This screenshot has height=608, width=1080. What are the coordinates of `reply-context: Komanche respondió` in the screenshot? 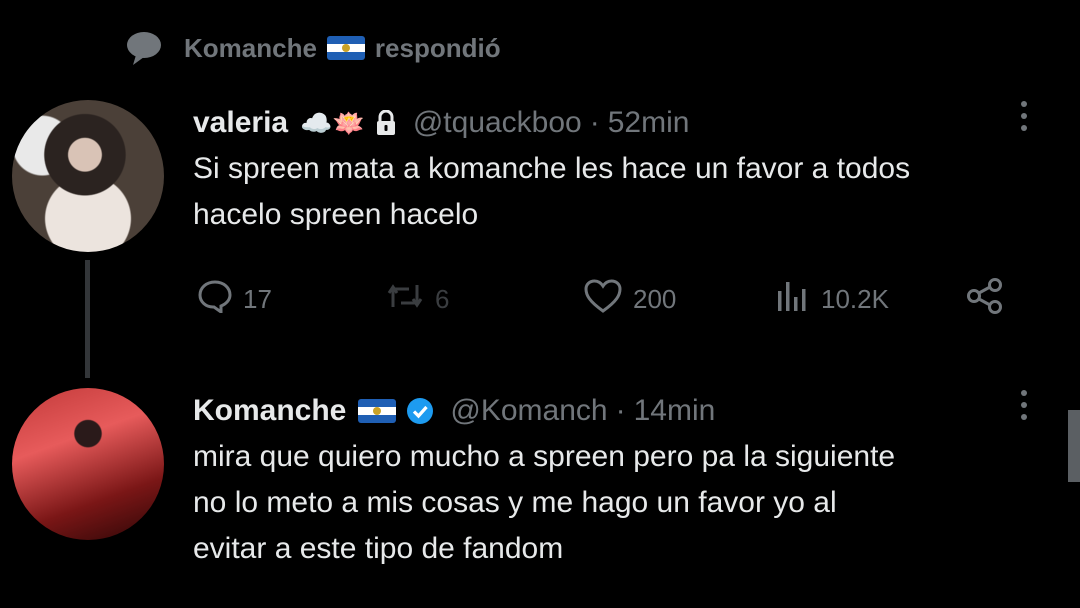 It's located at (309, 48).